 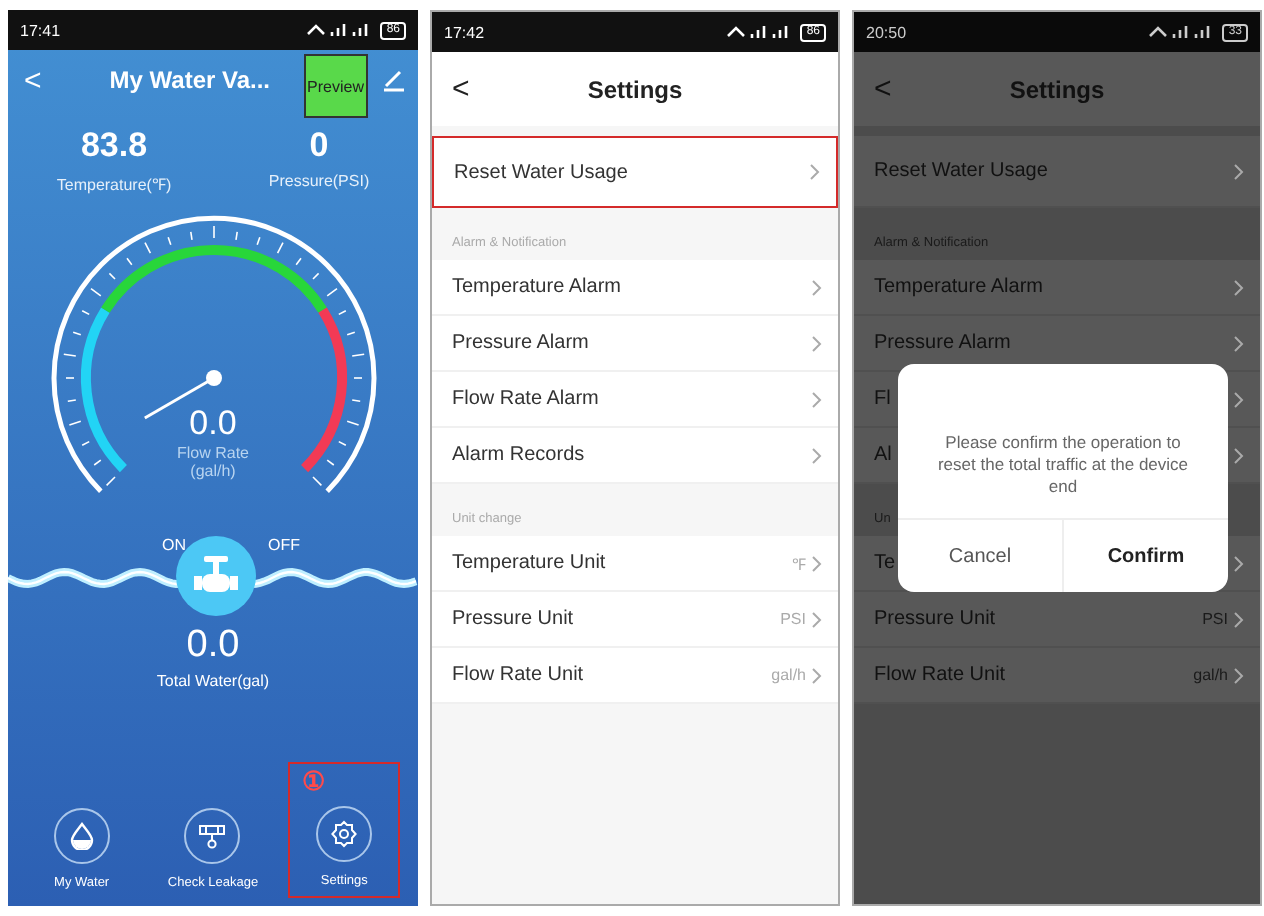 I want to click on total-label: Total Water(gal), so click(x=213, y=681).